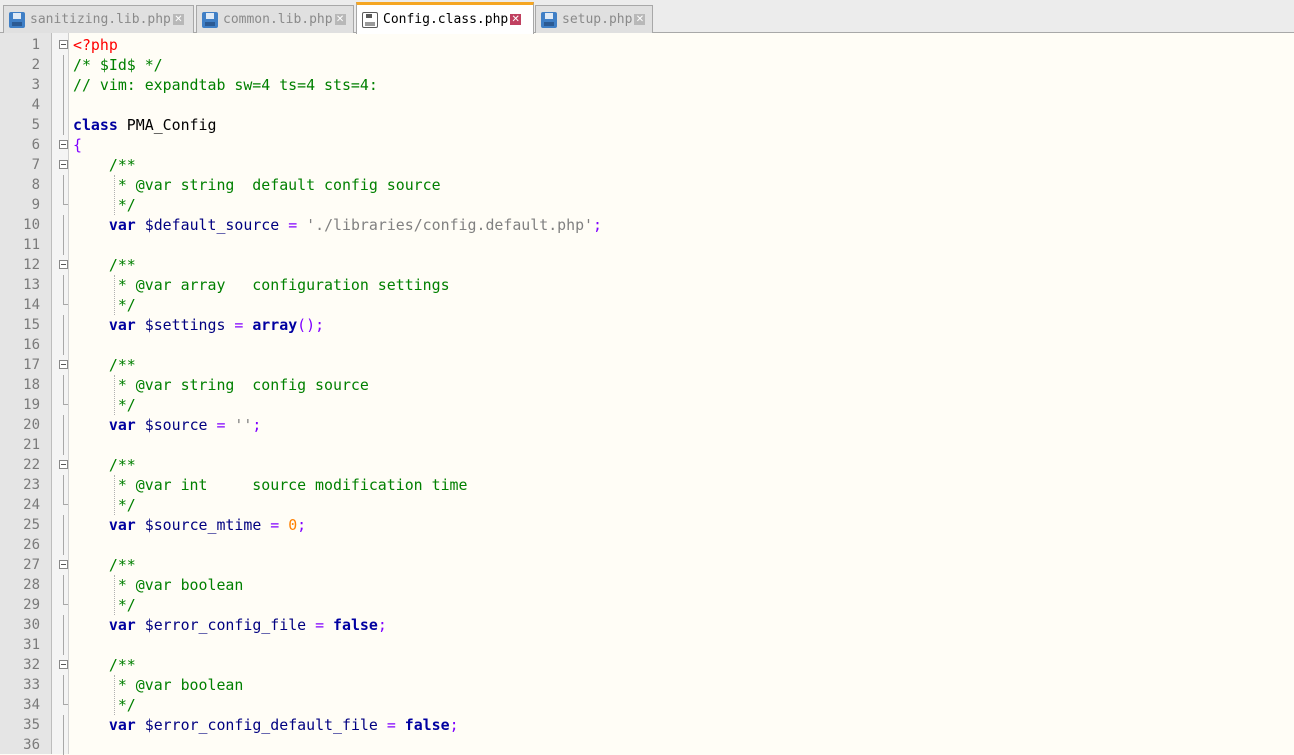  What do you see at coordinates (31, 325) in the screenshot?
I see `line-number: 15` at bounding box center [31, 325].